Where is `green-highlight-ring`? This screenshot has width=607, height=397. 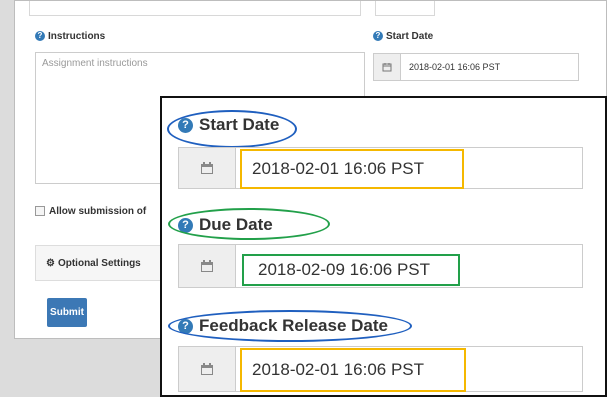 green-highlight-ring is located at coordinates (249, 224).